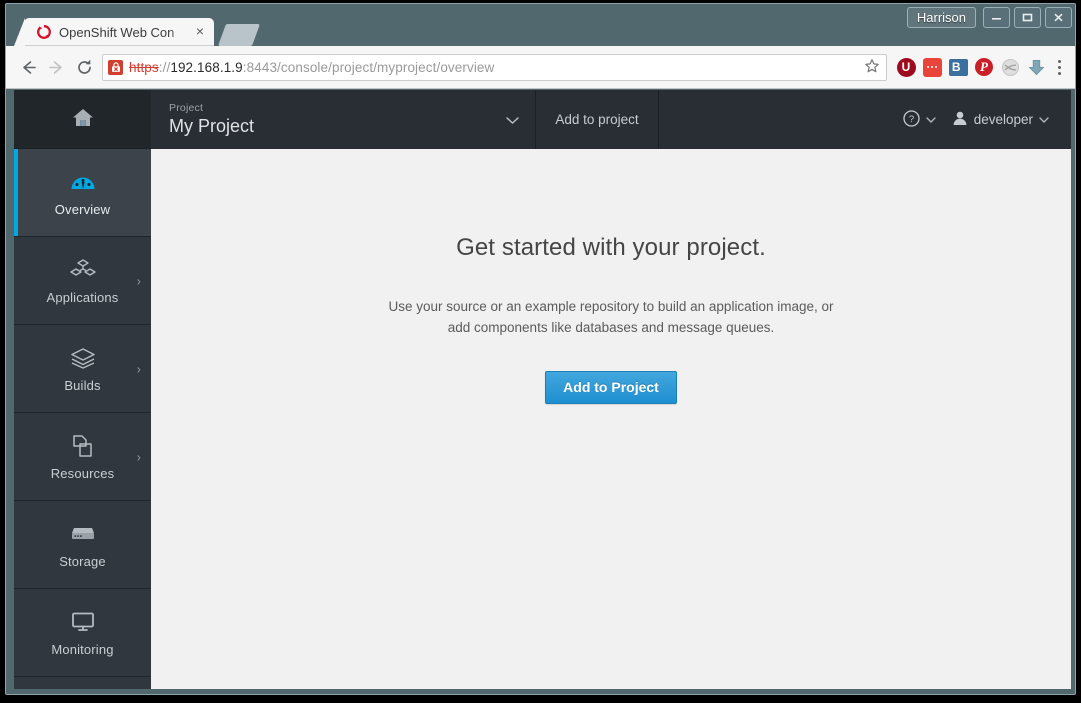 This screenshot has width=1081, height=703. I want to click on help-circle-icon: ?, so click(911, 119).